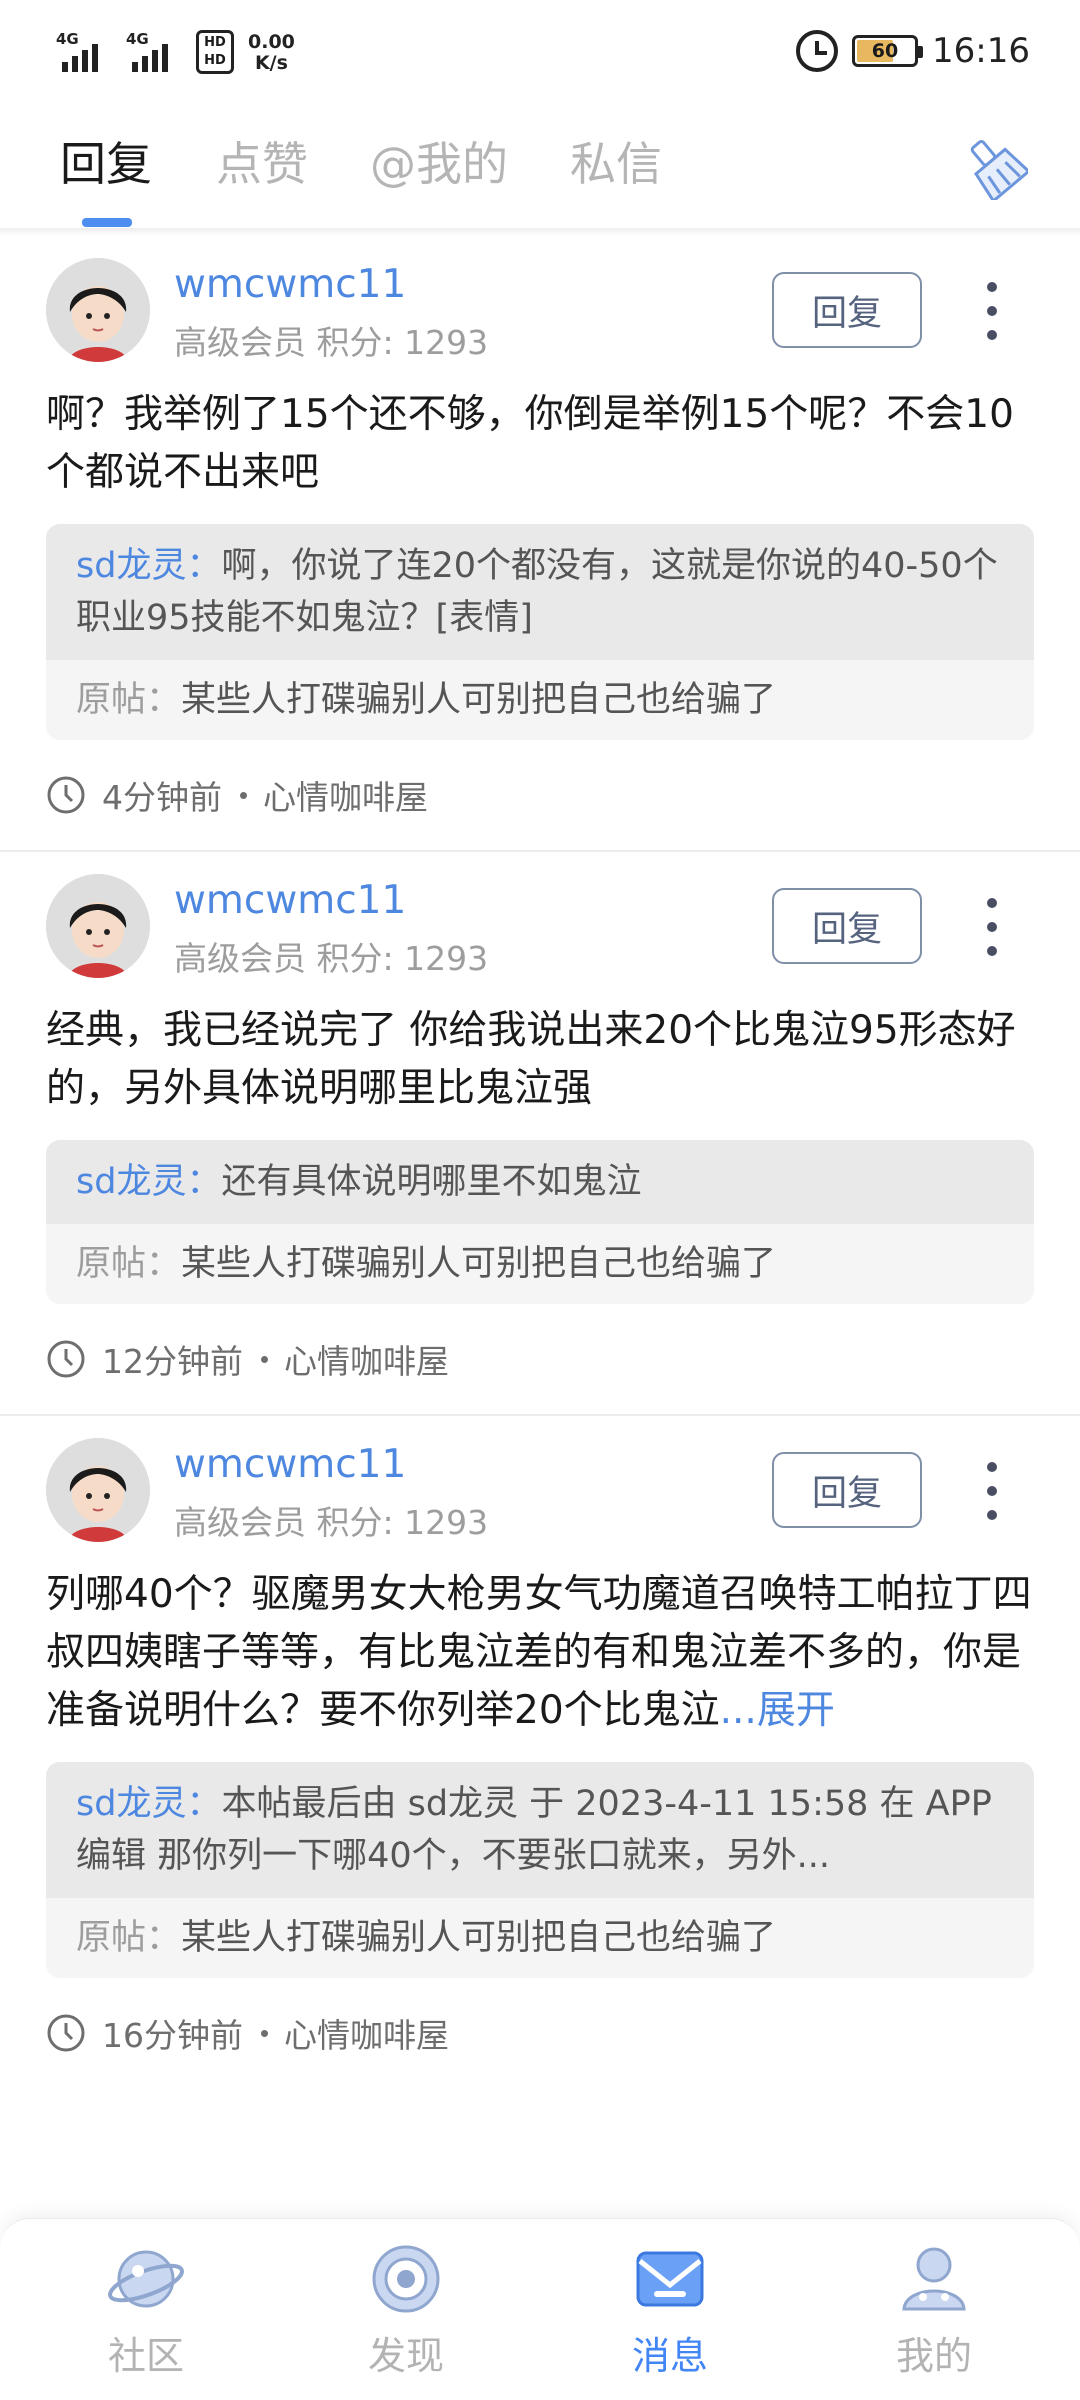  I want to click on tab-likes: 点赞, so click(262, 161).